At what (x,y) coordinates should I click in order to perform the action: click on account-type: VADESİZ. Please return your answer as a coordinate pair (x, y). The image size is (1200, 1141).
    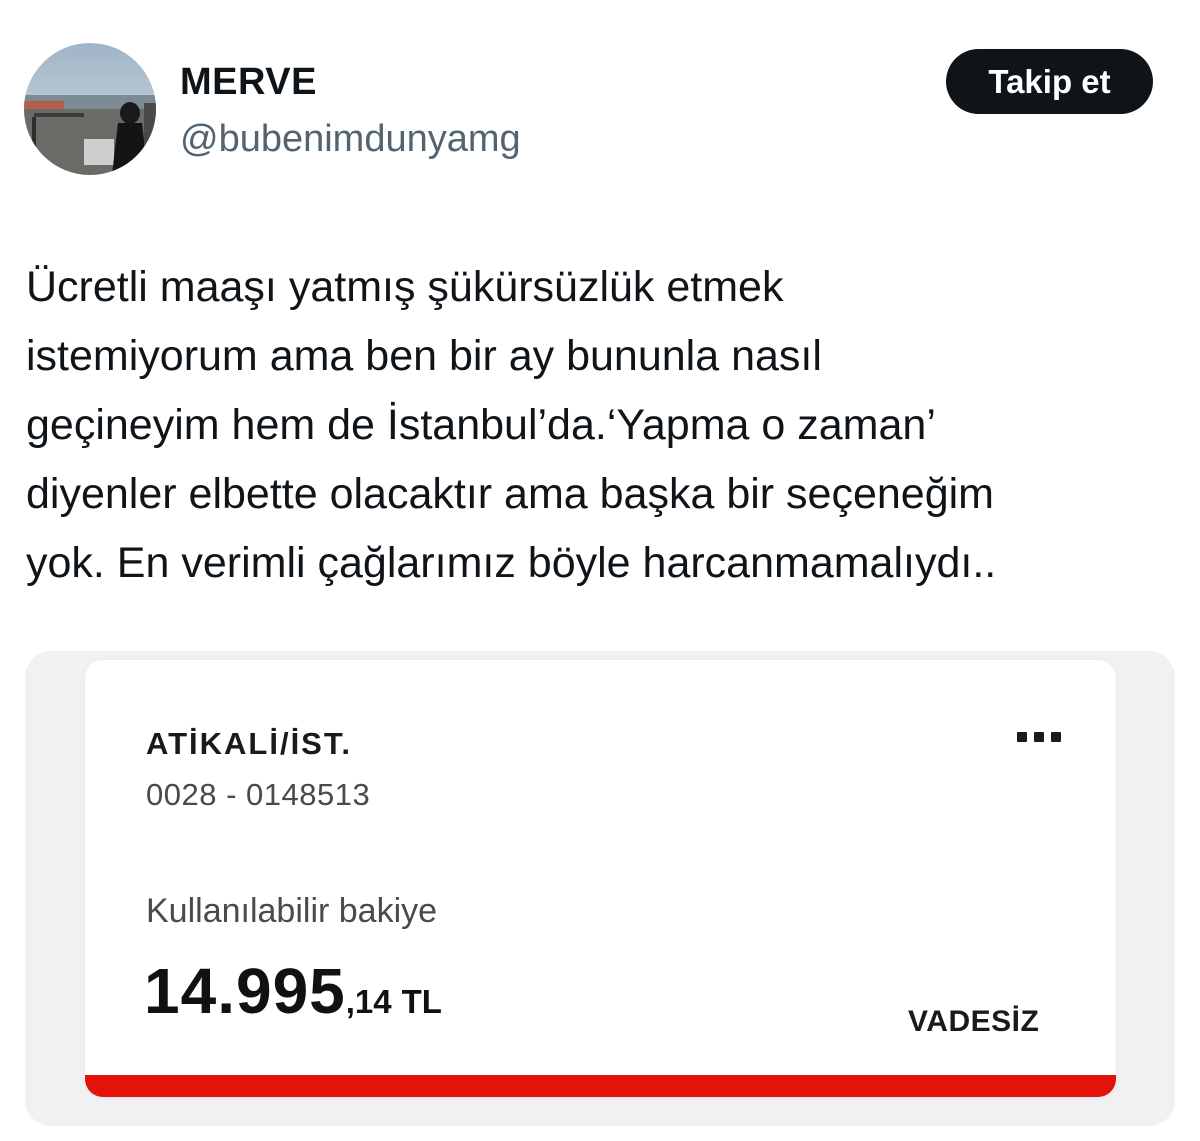
    Looking at the image, I should click on (974, 1021).